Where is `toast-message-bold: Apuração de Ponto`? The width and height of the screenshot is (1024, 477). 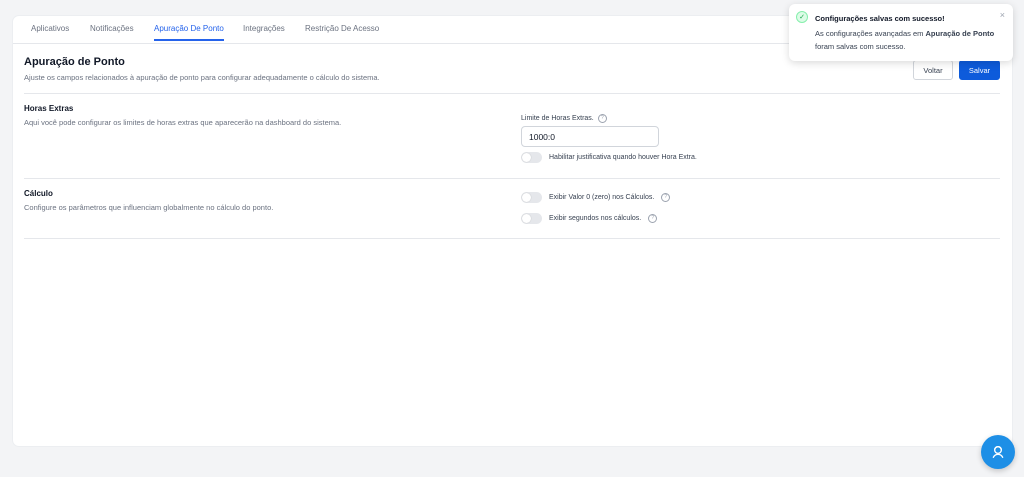
toast-message-bold: Apuração de Ponto is located at coordinates (960, 33).